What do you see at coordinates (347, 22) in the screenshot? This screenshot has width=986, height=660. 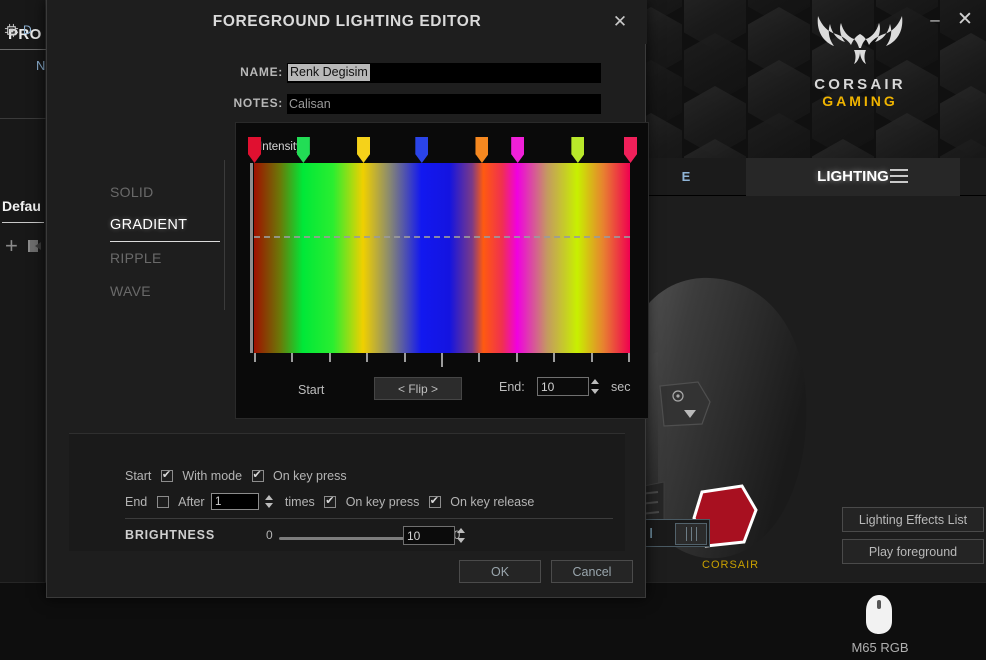 I see `dialog-title: FOREGROUND LIGHTING EDITOR` at bounding box center [347, 22].